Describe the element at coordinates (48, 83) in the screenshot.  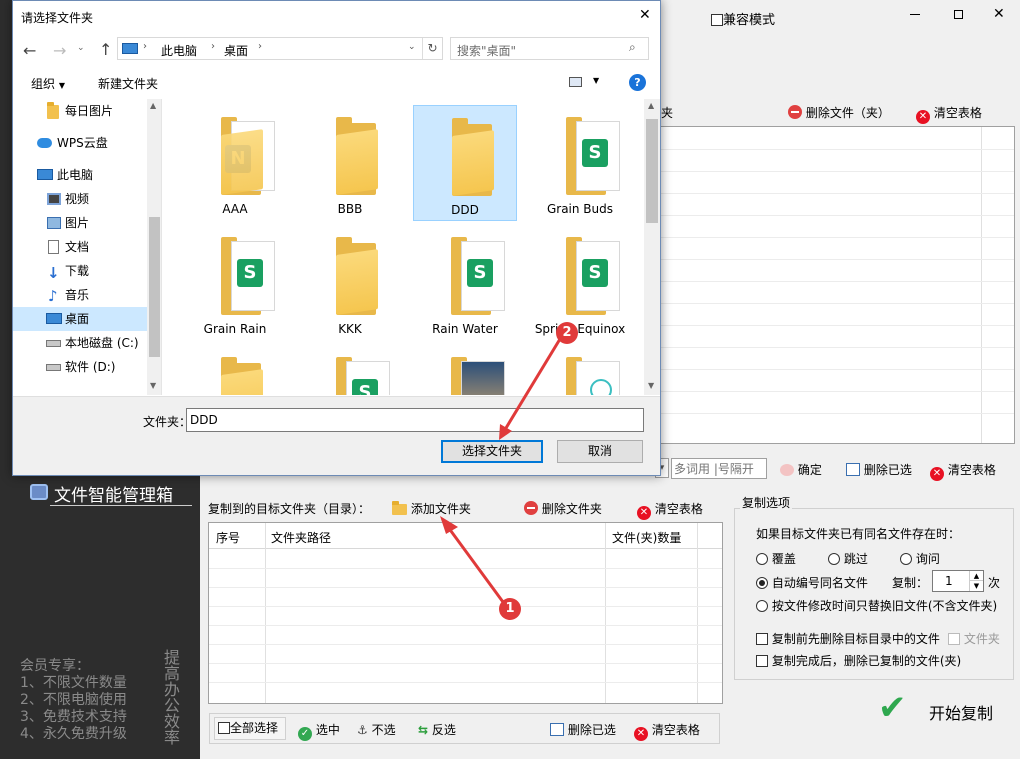
I see `organize-menu: 组织 ▼` at that location.